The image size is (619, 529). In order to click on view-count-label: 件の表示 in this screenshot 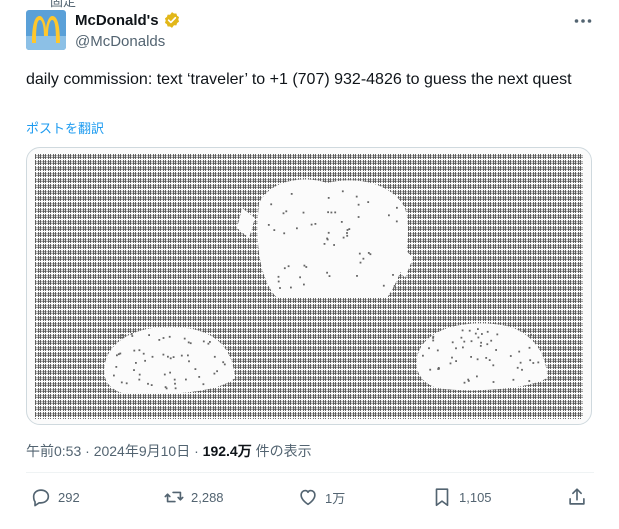, I will do `click(281, 451)`.